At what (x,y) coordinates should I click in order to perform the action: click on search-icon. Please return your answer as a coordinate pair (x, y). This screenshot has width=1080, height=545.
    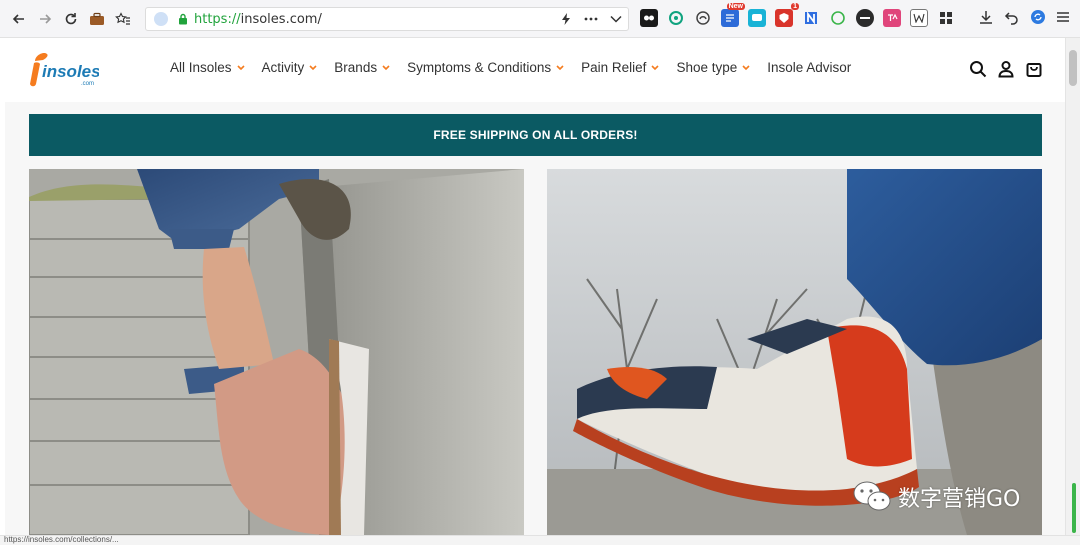
    Looking at the image, I should click on (978, 69).